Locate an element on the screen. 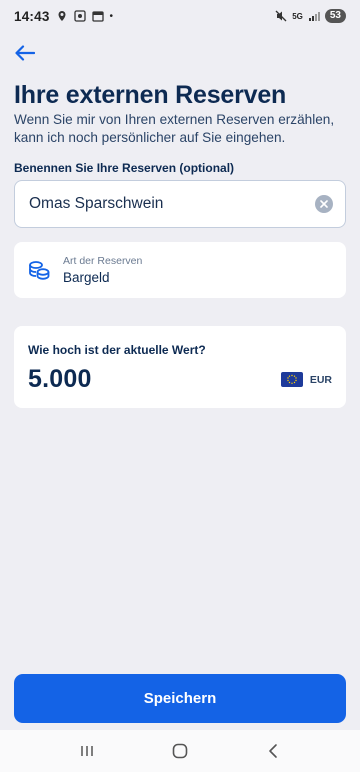  name-field-label: Benennen Sie Ihre Reserven (optional) is located at coordinates (124, 168).